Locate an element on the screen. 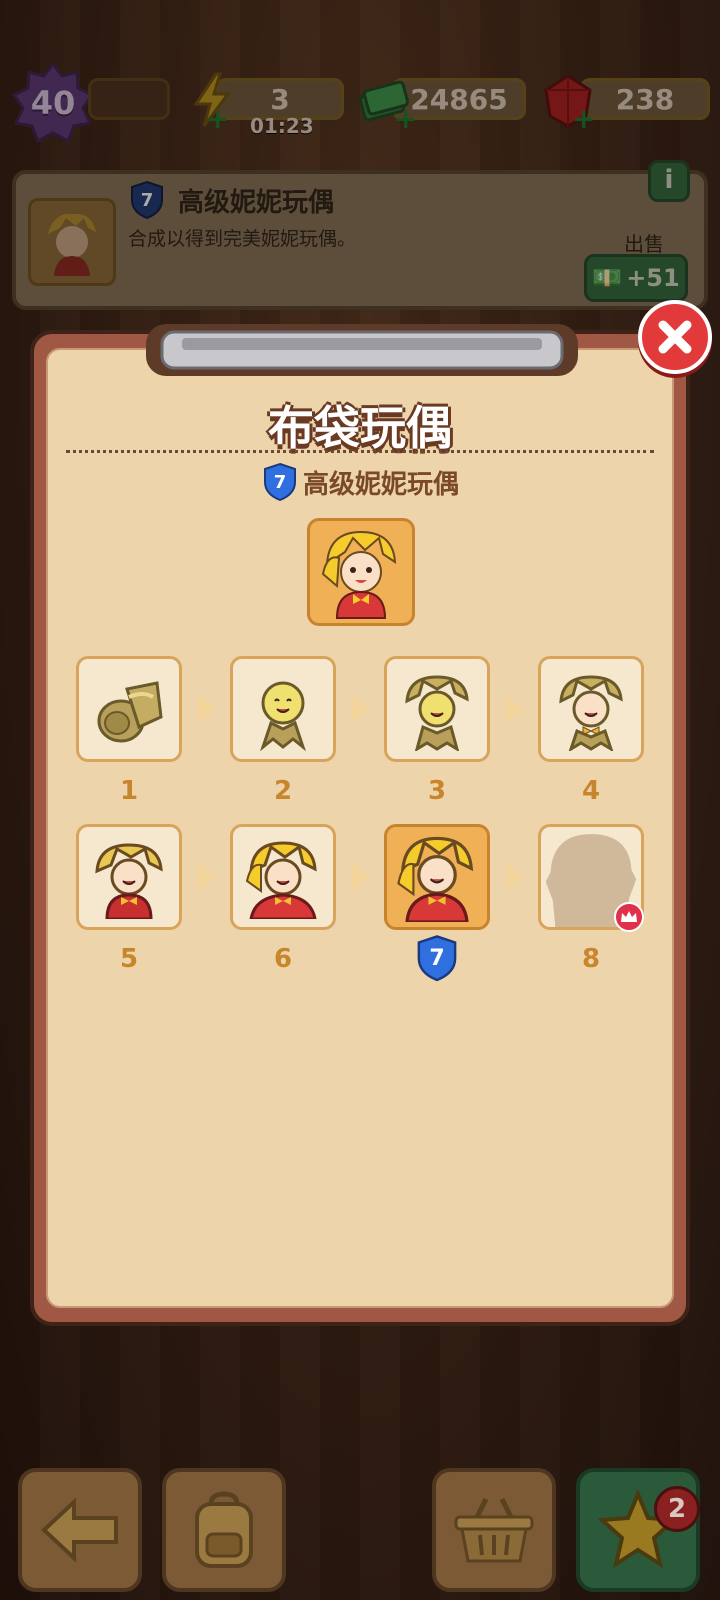 The image size is (720, 1600). current-level-shield: 7 is located at coordinates (437, 958).